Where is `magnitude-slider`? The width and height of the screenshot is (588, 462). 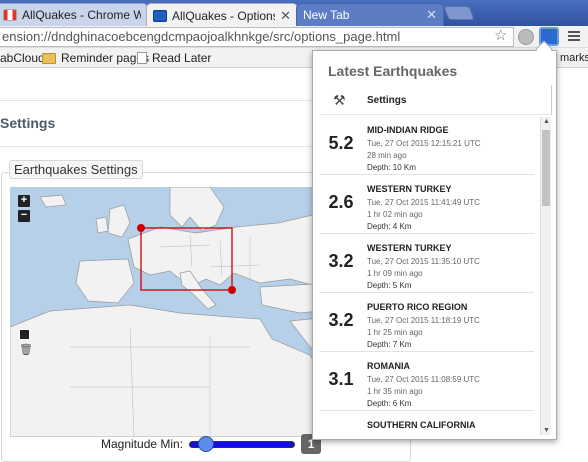 magnitude-slider is located at coordinates (242, 444).